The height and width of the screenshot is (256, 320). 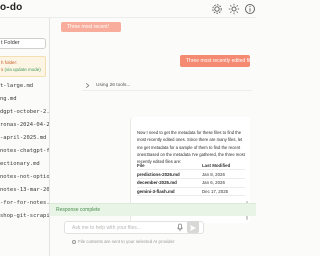 I want to click on table-header-row: File Last Modified, so click(x=191, y=166).